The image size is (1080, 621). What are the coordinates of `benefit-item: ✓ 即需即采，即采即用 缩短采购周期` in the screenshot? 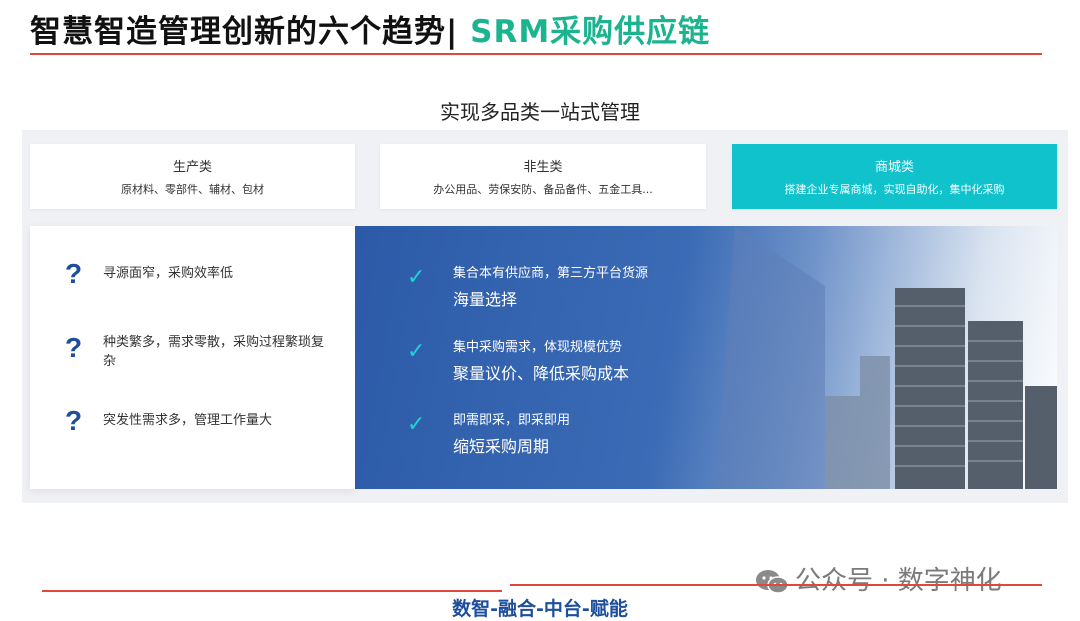 It's located at (557, 434).